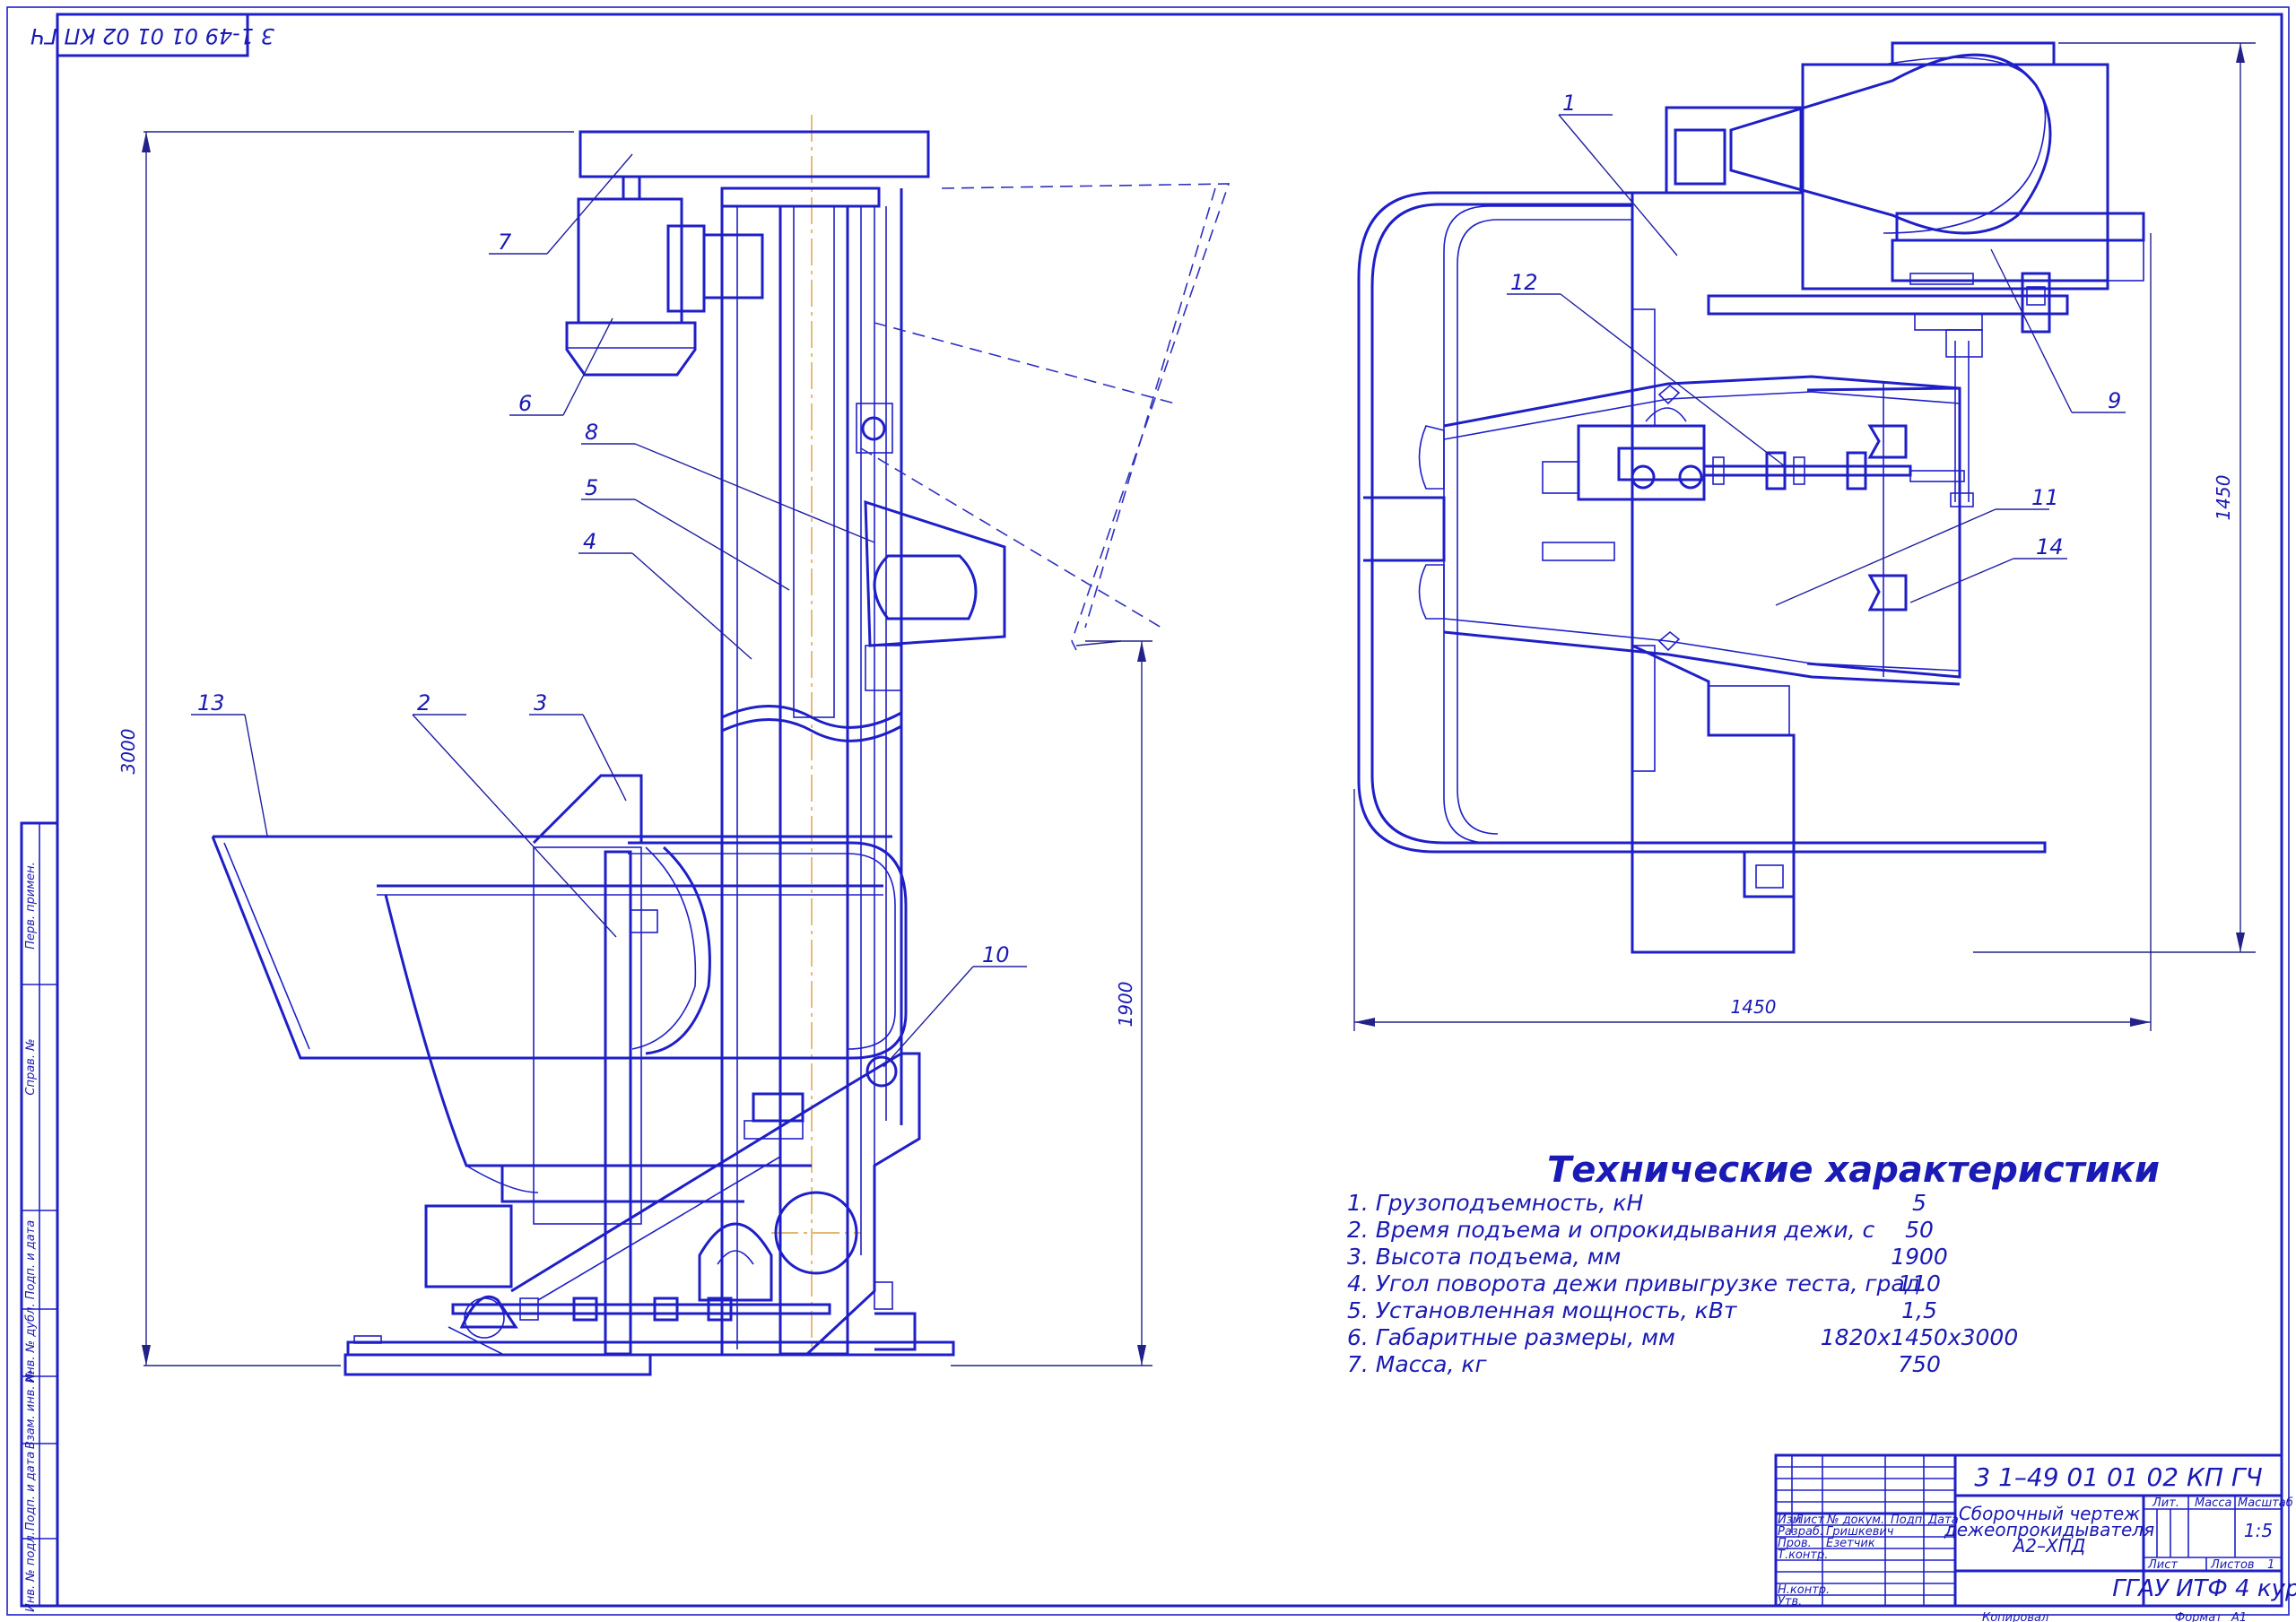 This screenshot has height=1622, width=2296. I want to click on tb-scale-value: 1:5, so click(2258, 1530).